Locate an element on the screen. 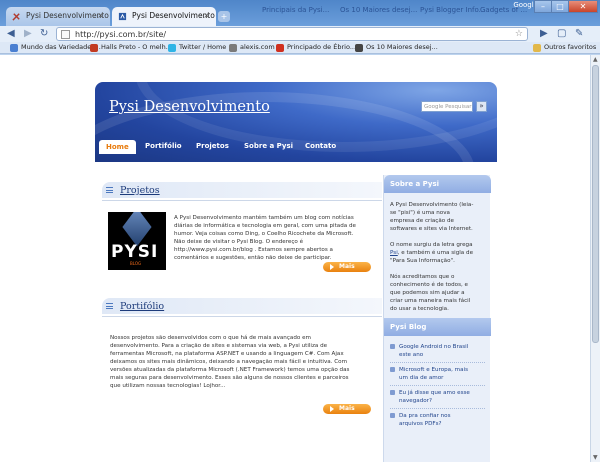 The height and width of the screenshot is (462, 600). forward-arrow-icon: ▶ is located at coordinates (28, 34).